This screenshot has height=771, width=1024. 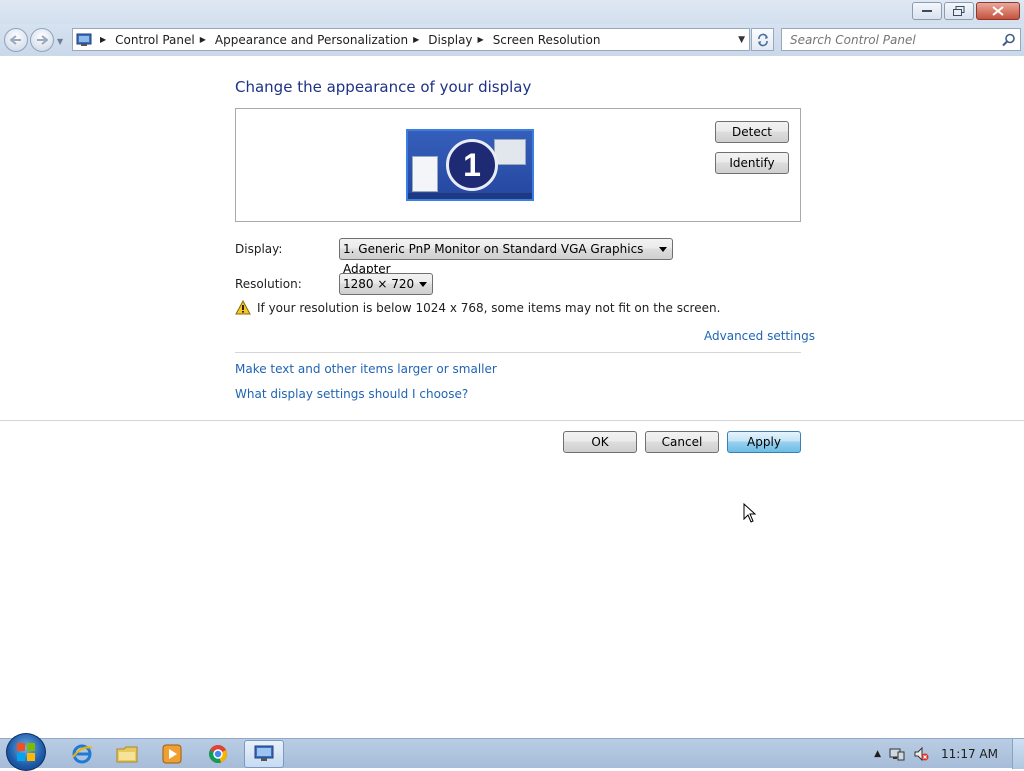 I want to click on apply-button: Apply, so click(x=764, y=442).